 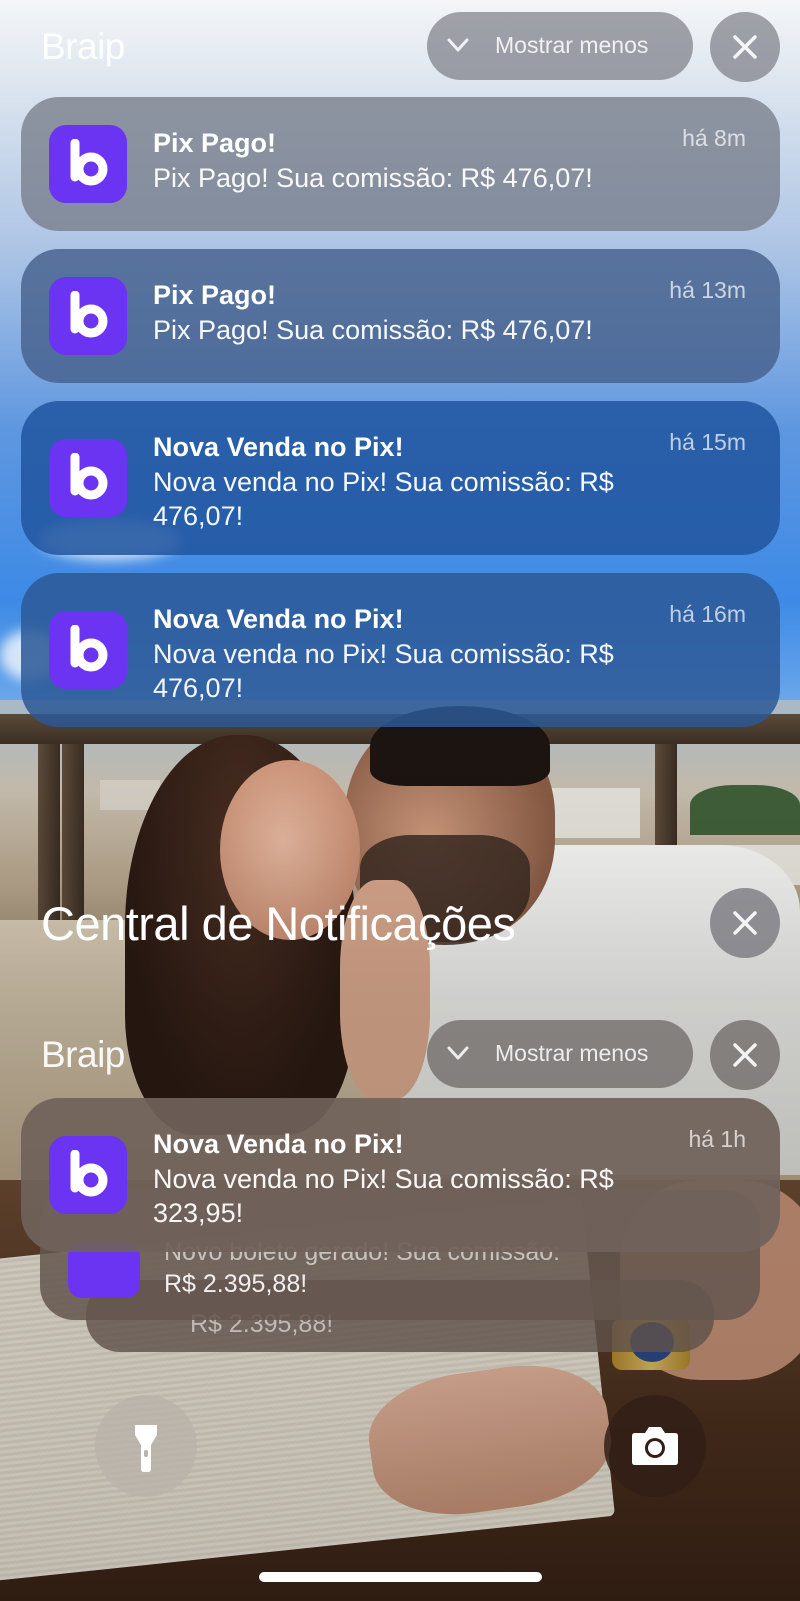 What do you see at coordinates (400, 47) in the screenshot?
I see `top-group-header: Braip Mostrar menos` at bounding box center [400, 47].